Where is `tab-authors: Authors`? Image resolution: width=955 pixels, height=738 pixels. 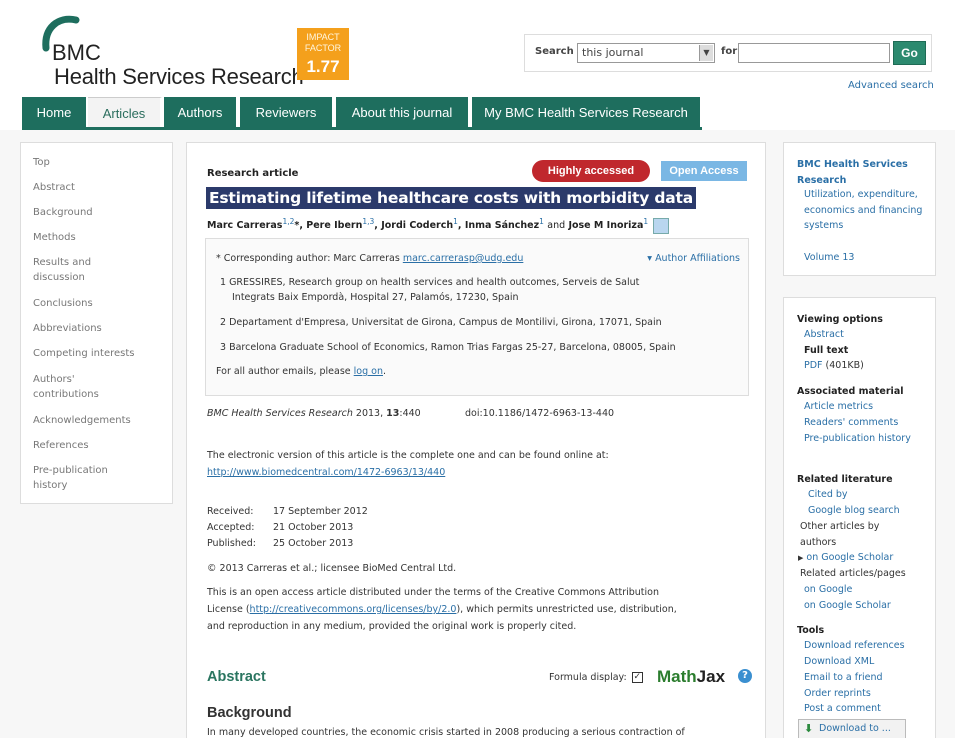
tab-authors: Authors is located at coordinates (201, 113).